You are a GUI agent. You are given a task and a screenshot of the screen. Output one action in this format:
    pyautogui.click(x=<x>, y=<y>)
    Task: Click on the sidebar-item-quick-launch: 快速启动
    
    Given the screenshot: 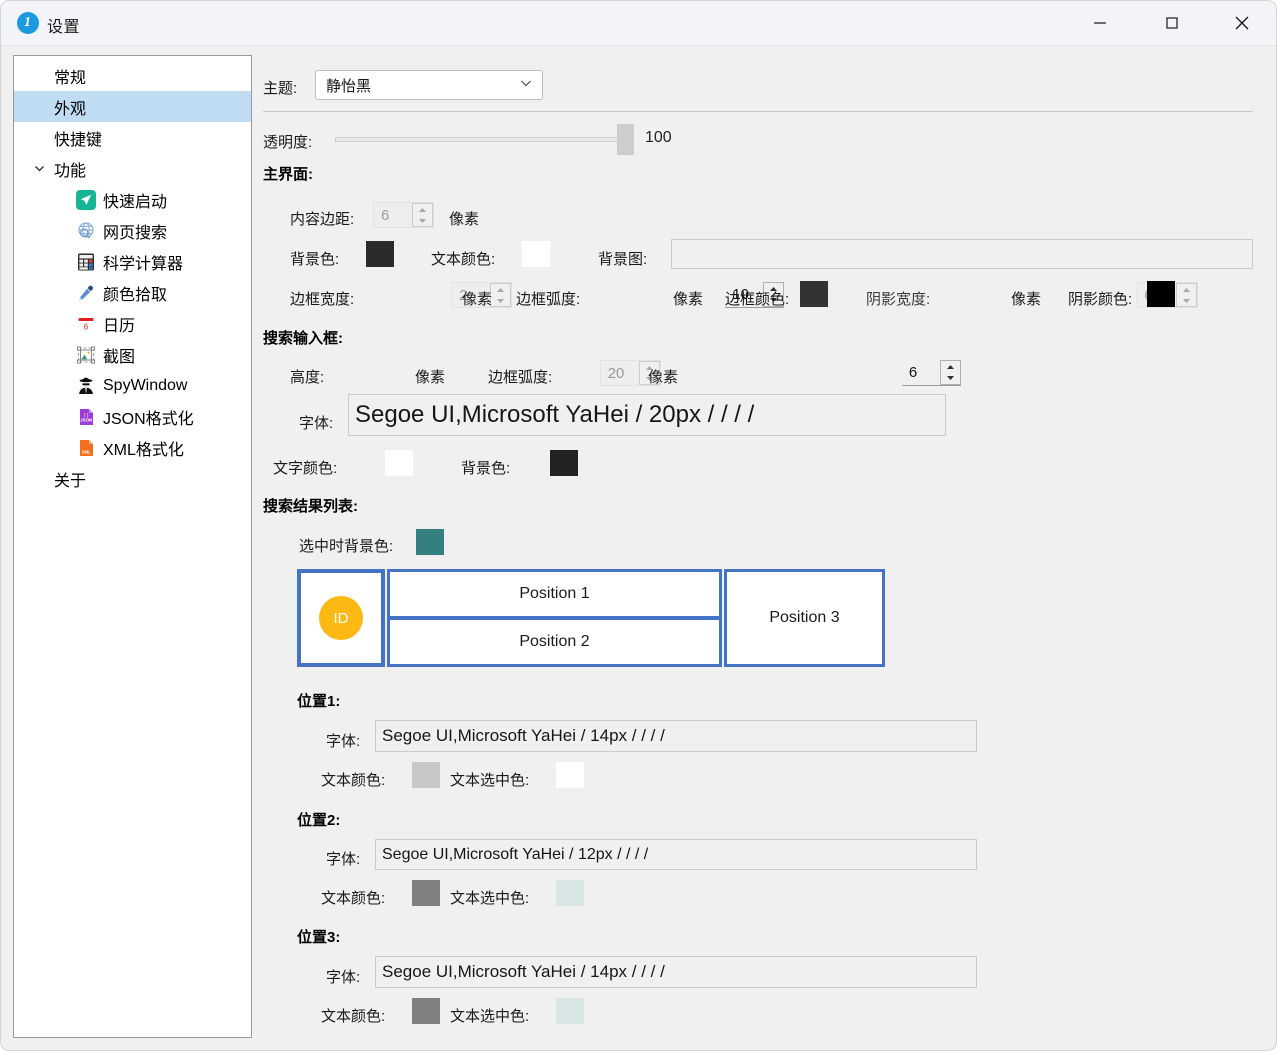 What is the action you would take?
    pyautogui.click(x=132, y=199)
    